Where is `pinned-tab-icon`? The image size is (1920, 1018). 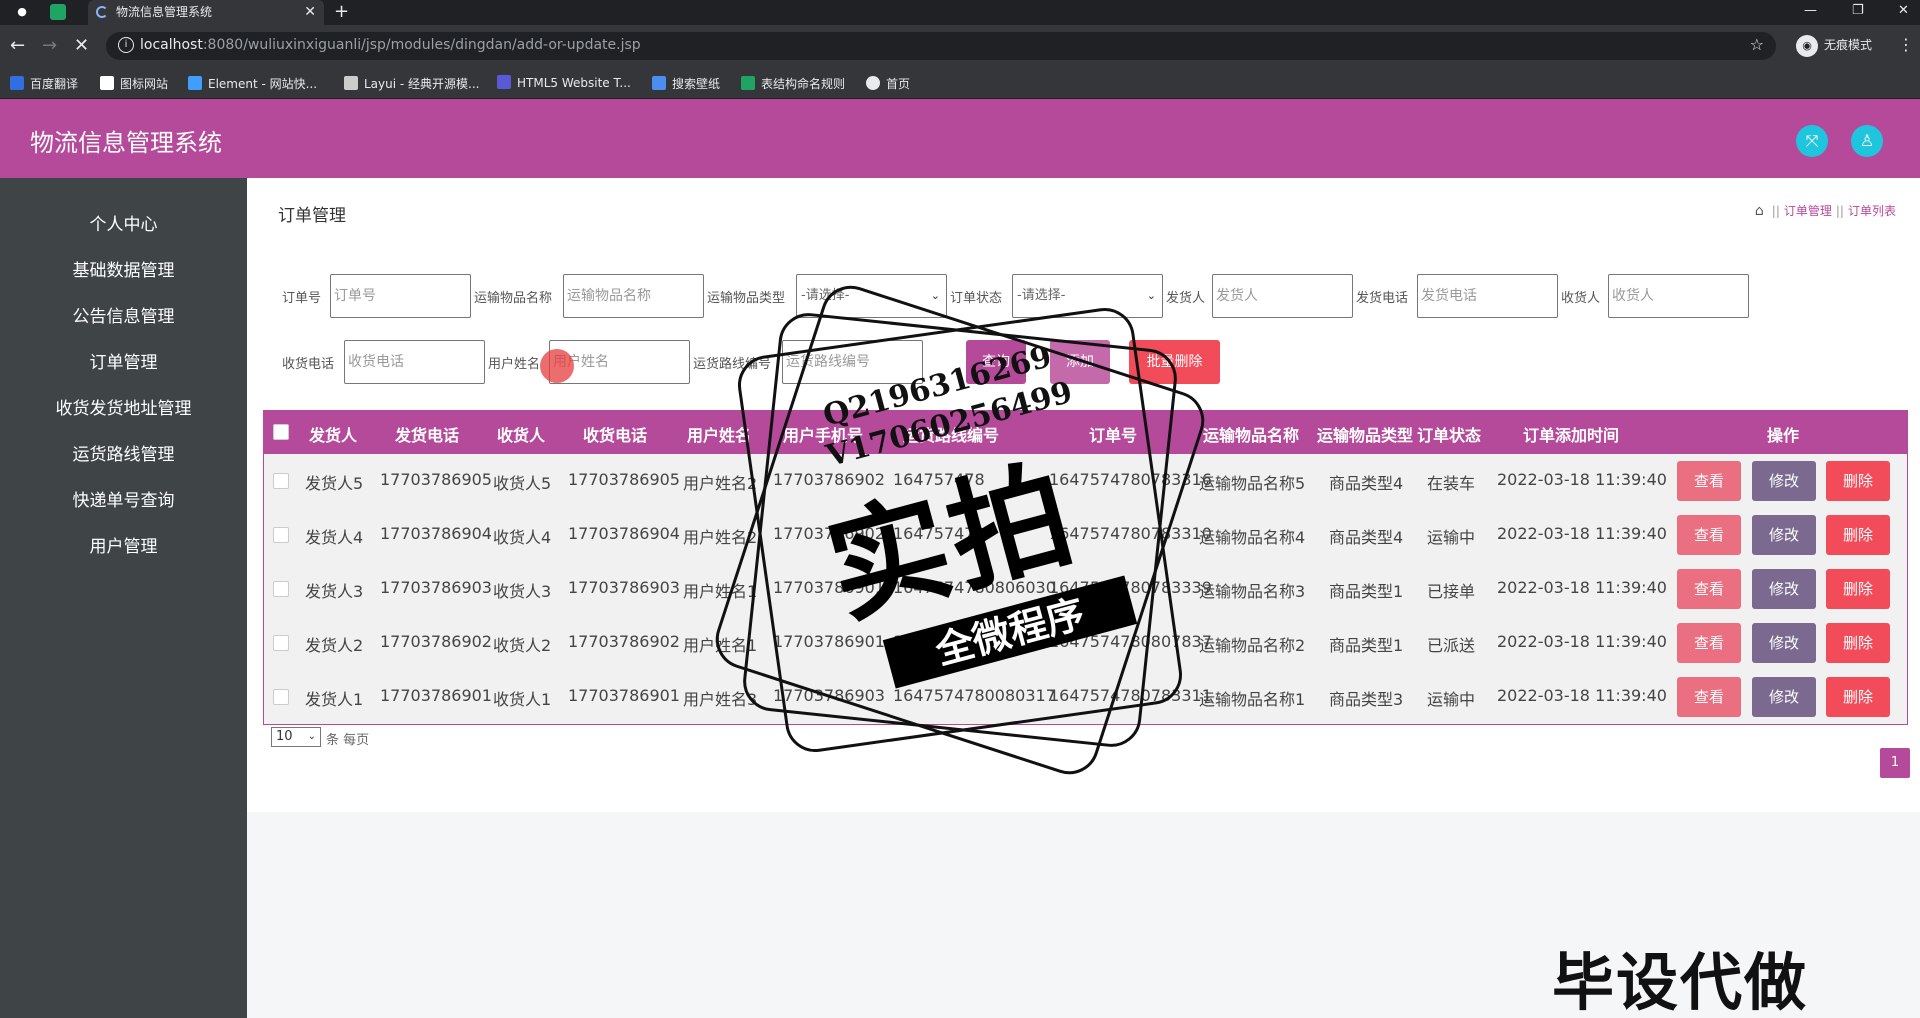 pinned-tab-icon is located at coordinates (58, 12).